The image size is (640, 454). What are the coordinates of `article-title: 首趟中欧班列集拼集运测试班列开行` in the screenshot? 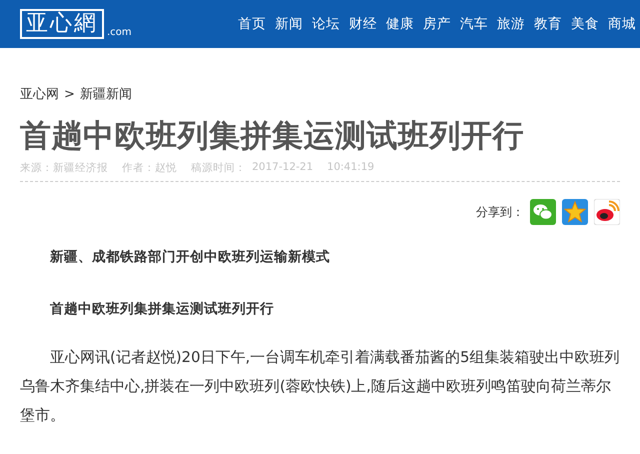 It's located at (272, 136).